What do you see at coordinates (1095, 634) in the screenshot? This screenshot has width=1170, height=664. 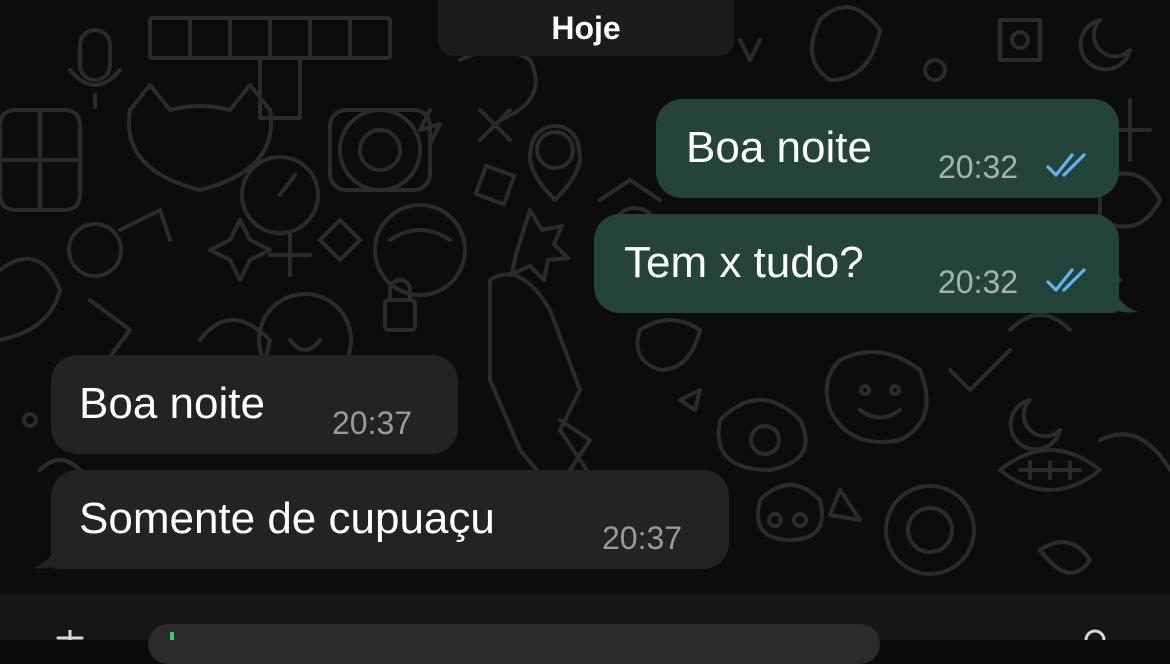 I see `microphone-icon` at bounding box center [1095, 634].